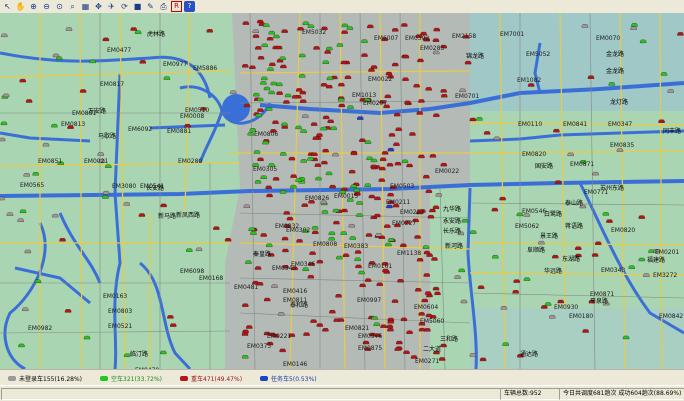 Image resolution: width=684 pixels, height=401 pixels. Describe the element at coordinates (137, 6) in the screenshot. I see `stop-tool: ■` at that location.